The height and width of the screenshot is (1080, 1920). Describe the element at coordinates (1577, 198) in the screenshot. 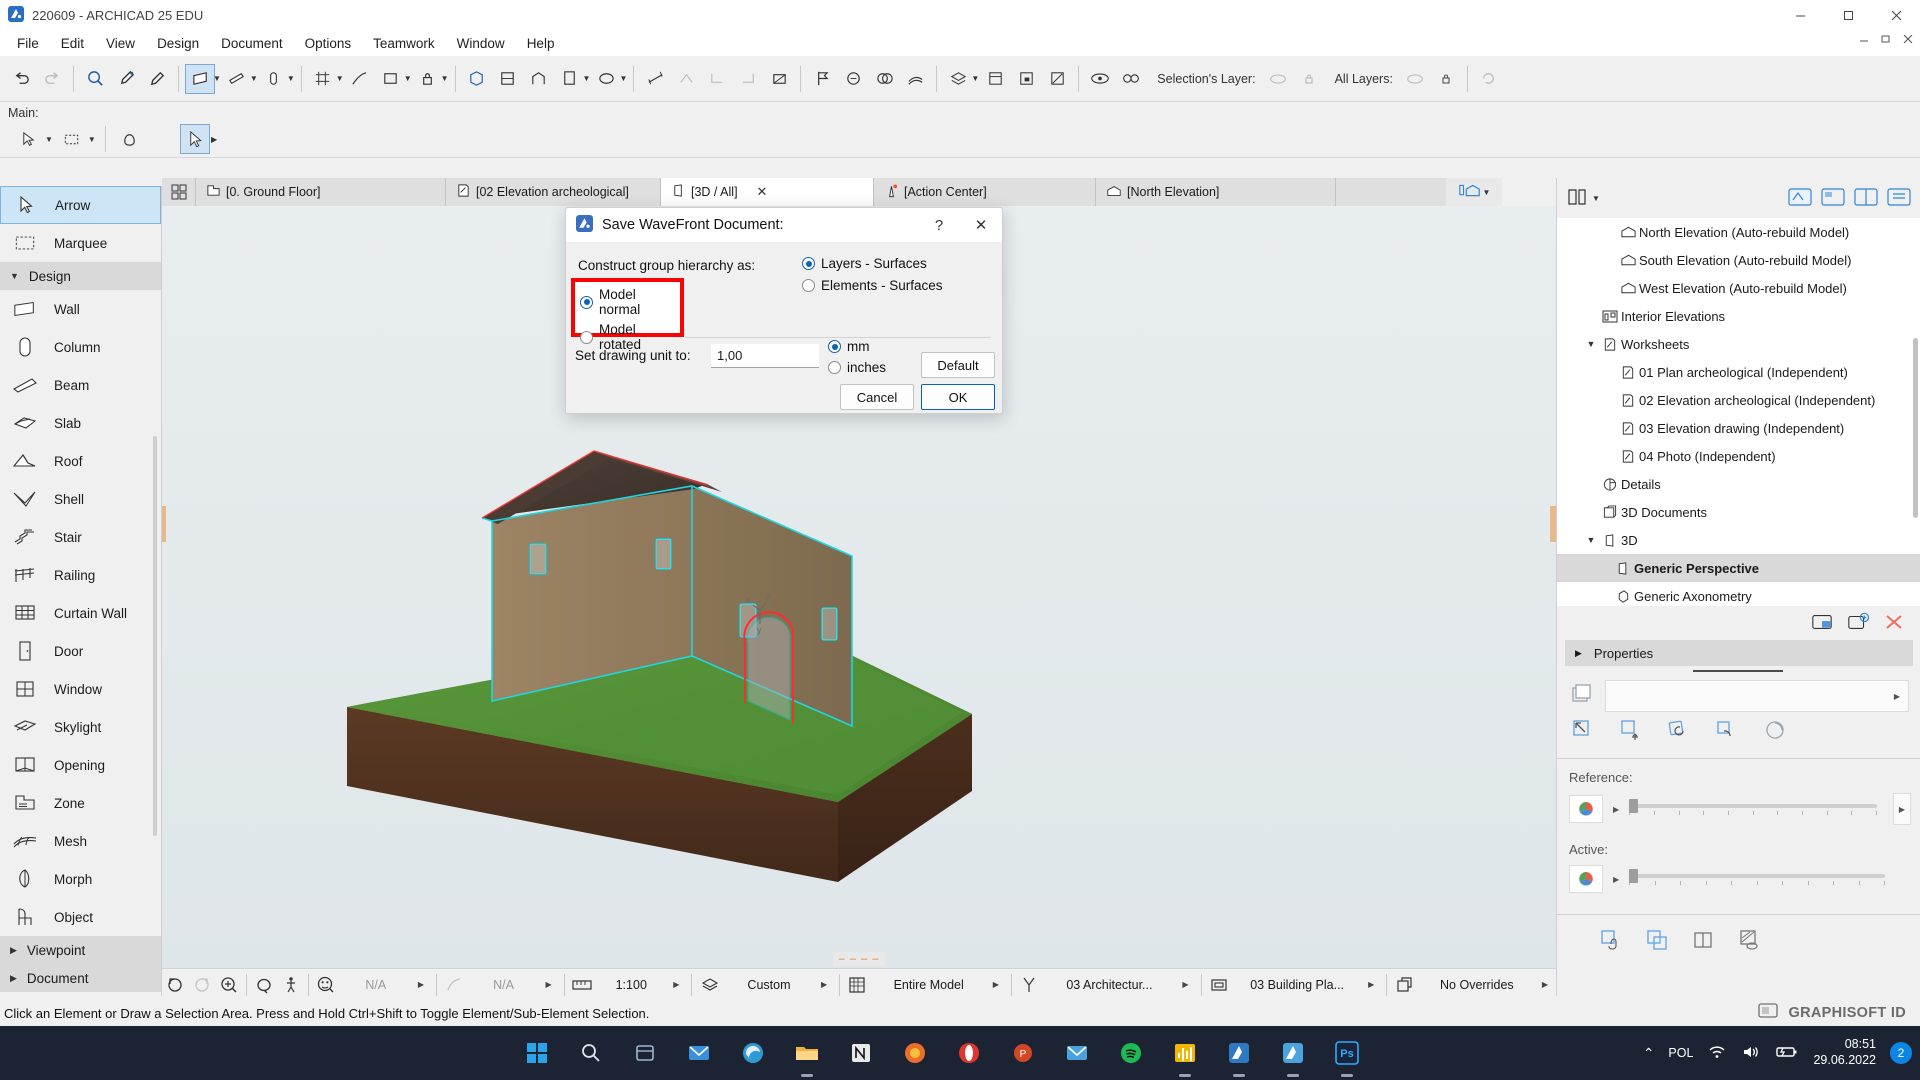

I see `navigator-project-map-icon` at that location.